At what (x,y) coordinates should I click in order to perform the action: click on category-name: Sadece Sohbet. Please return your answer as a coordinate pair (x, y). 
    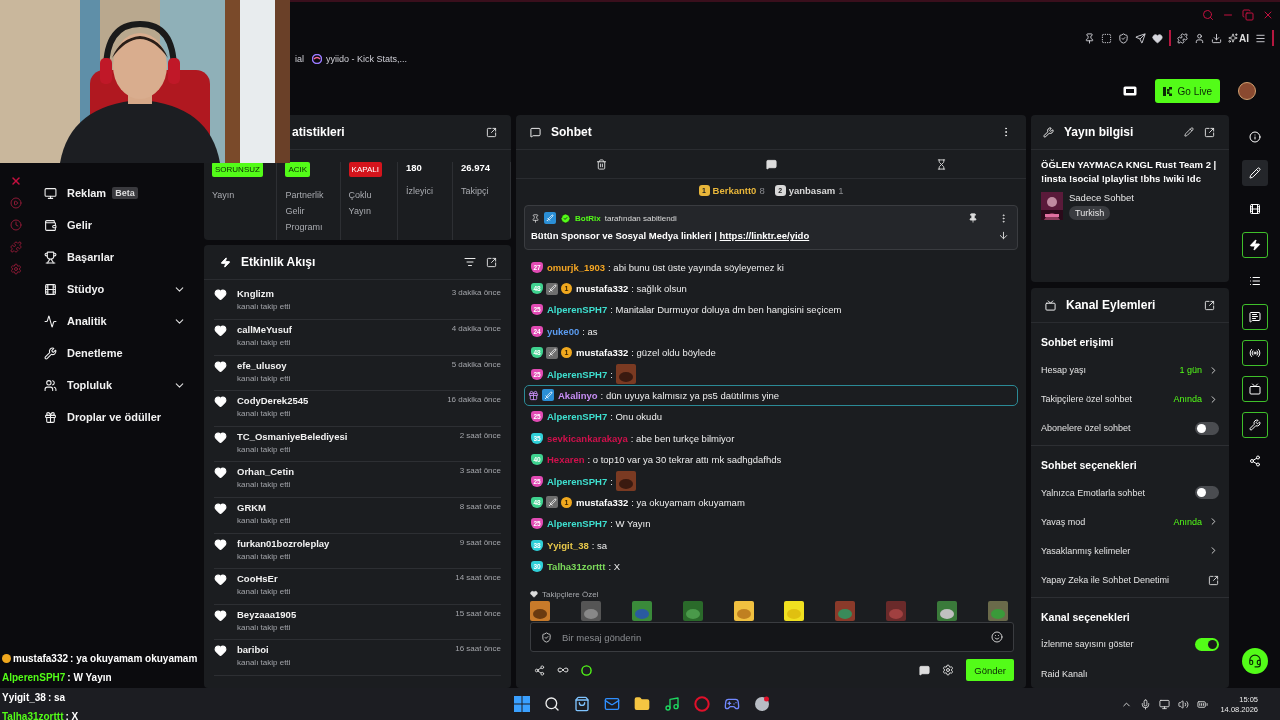
    Looking at the image, I should click on (1101, 198).